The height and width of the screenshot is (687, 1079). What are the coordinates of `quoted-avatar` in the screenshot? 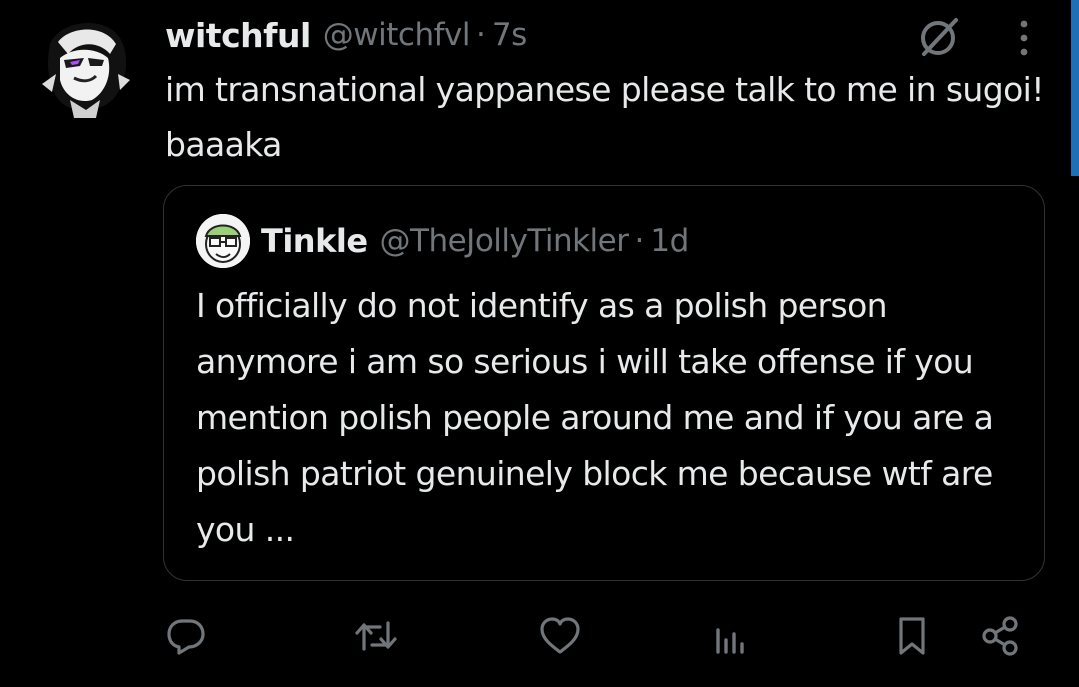 It's located at (223, 241).